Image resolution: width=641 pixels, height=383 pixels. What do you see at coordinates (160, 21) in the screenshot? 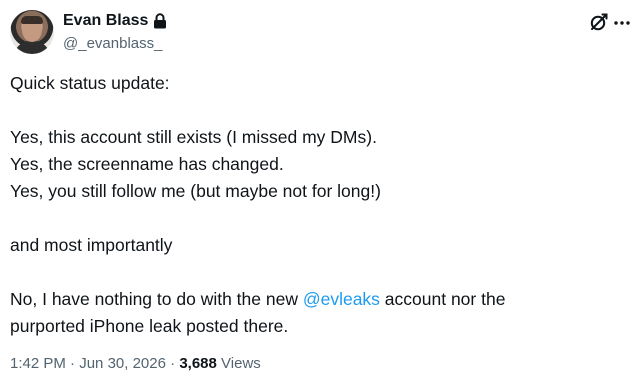
I see `lock-icon` at bounding box center [160, 21].